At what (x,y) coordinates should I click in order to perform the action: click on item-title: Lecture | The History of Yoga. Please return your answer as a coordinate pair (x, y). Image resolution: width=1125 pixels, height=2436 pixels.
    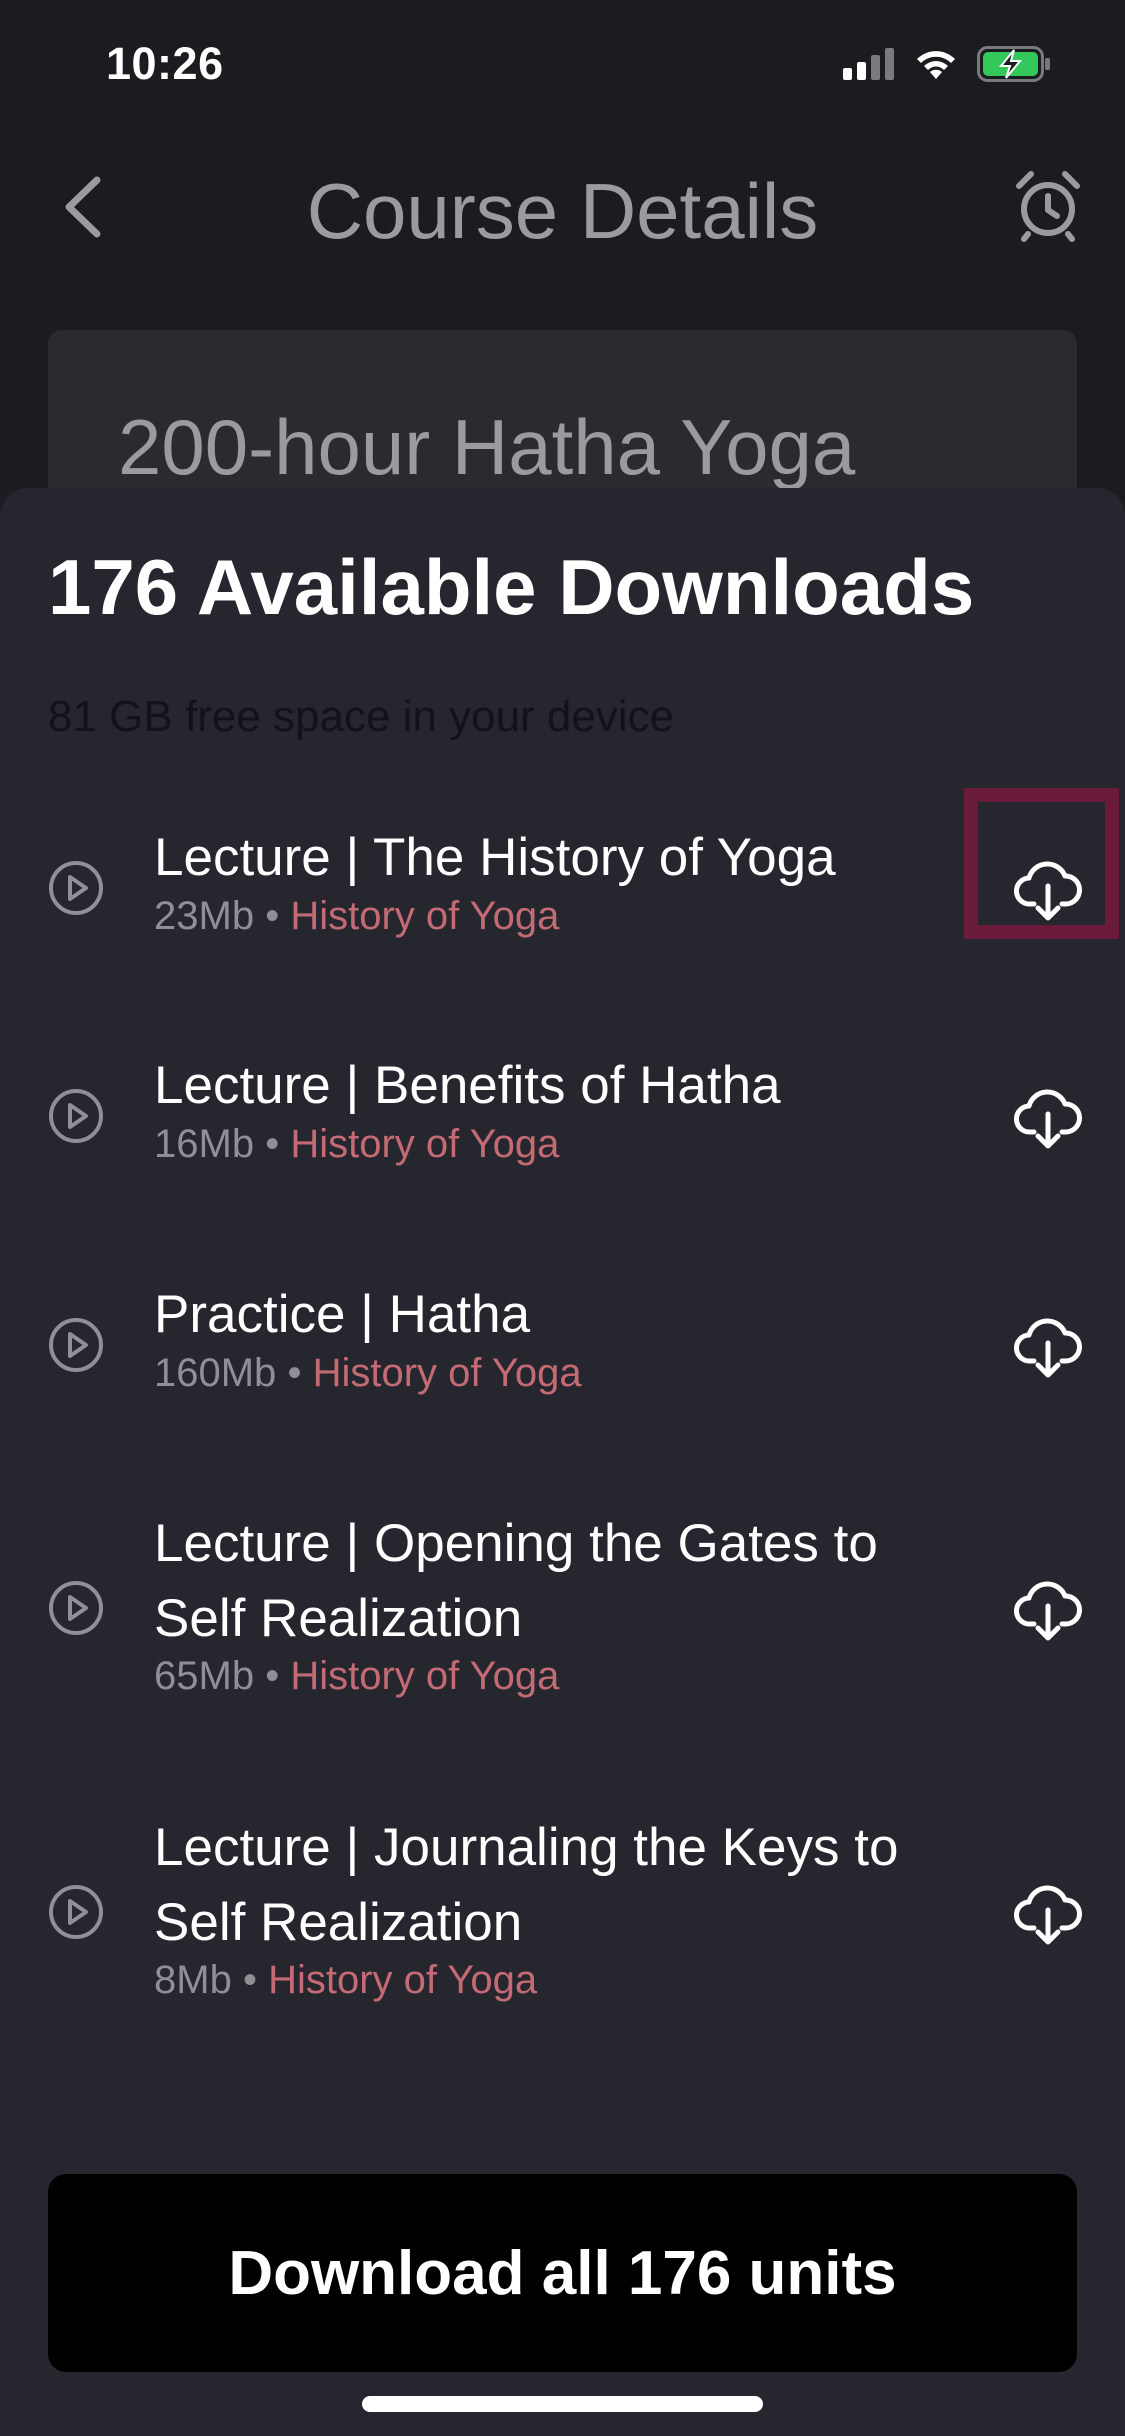
    Looking at the image, I should click on (495, 857).